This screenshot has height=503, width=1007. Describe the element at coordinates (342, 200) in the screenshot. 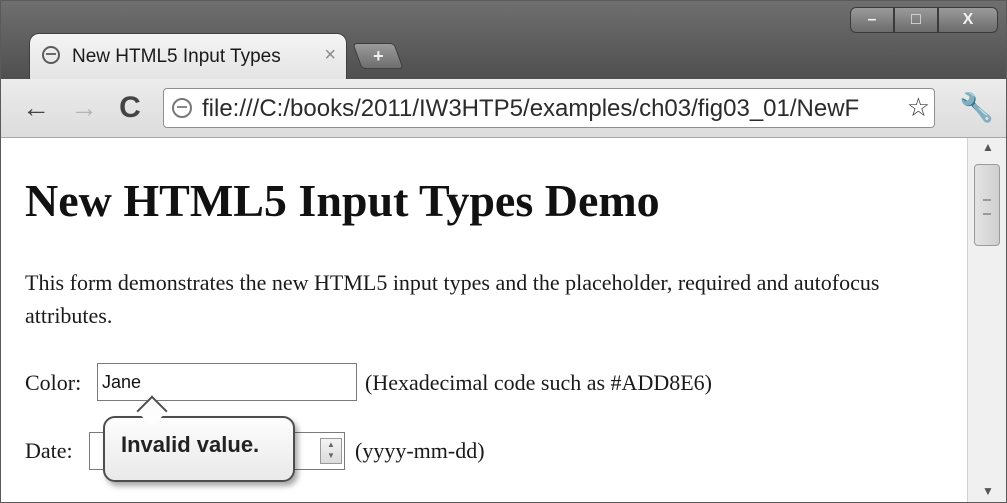

I see `page-title: New HTML5 Input Types Demo` at that location.